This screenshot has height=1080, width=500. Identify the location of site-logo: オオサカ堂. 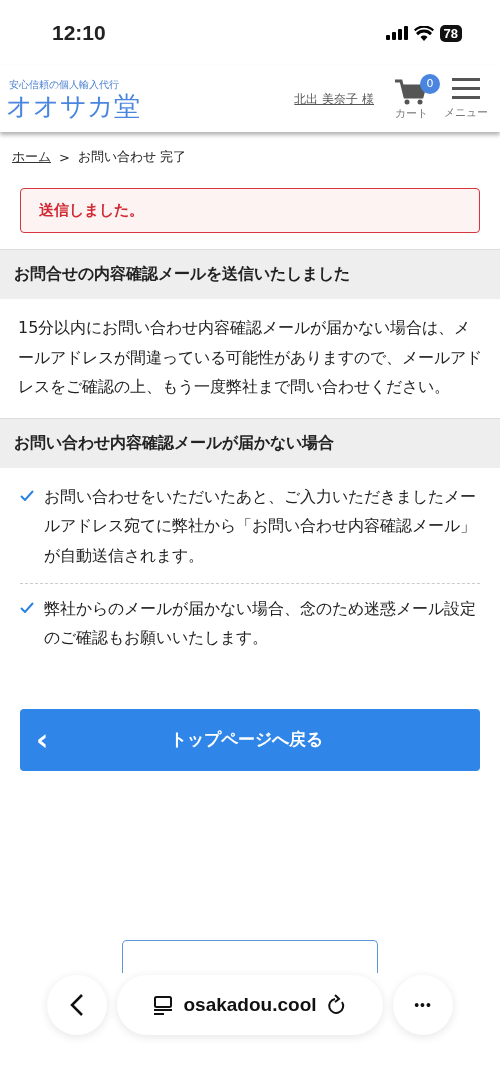
(150, 106).